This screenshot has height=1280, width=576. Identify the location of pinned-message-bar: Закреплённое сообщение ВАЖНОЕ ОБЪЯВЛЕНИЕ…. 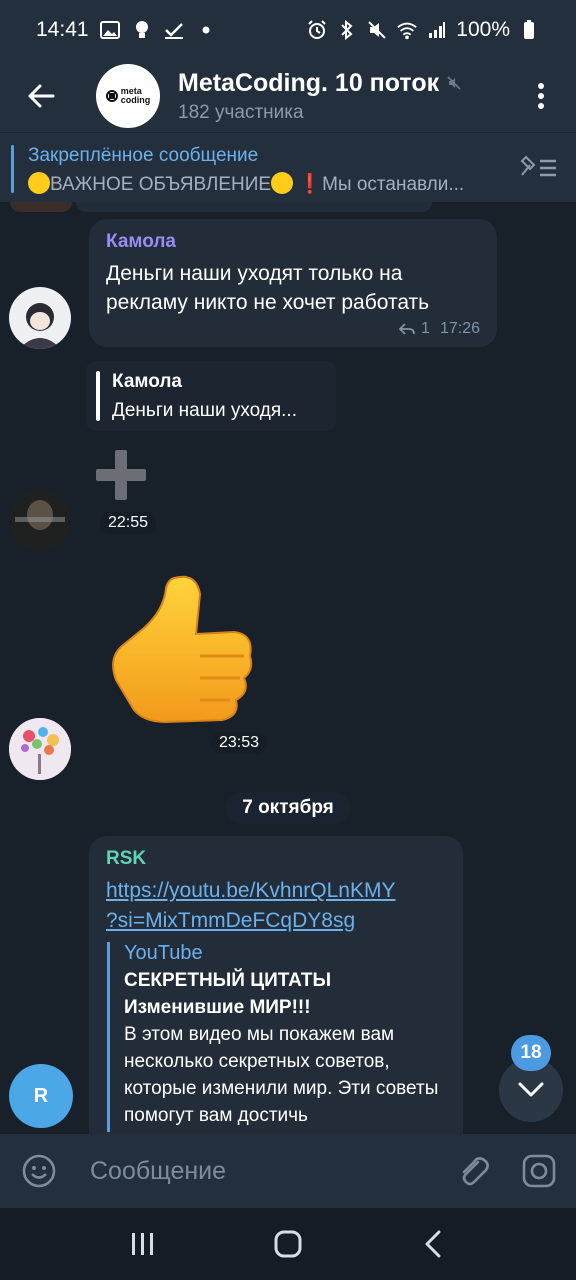
(288, 167).